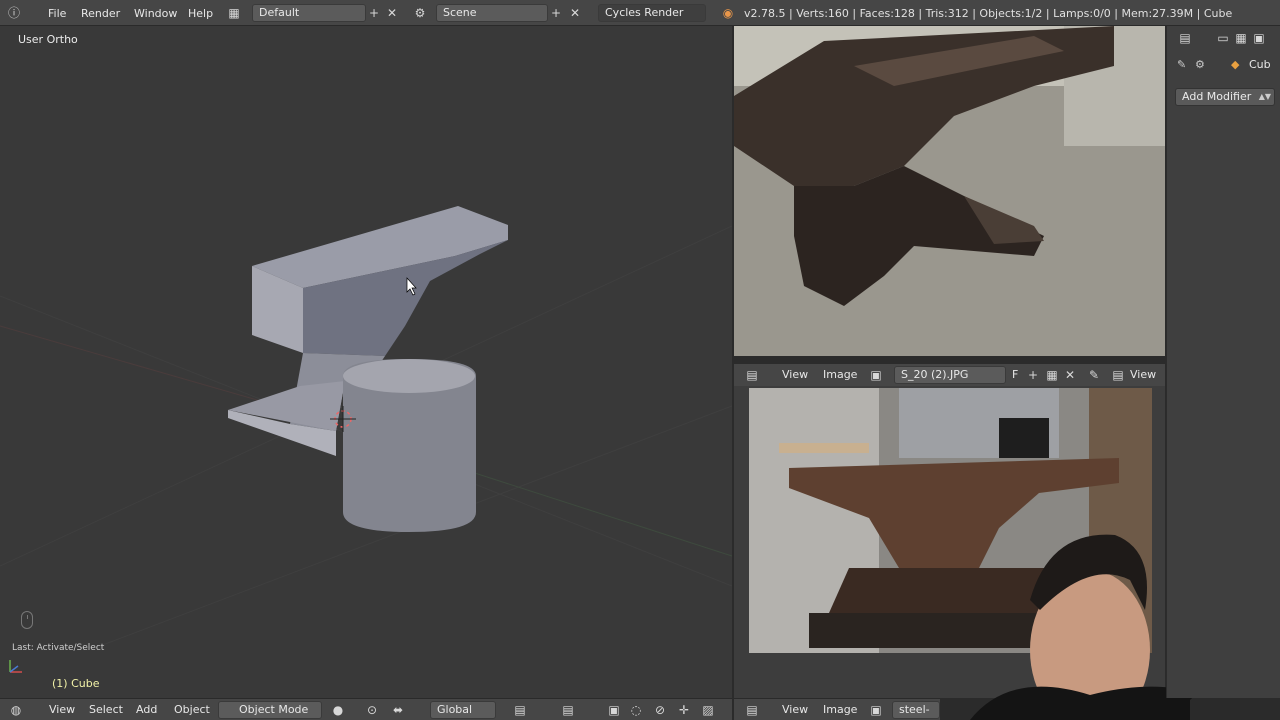  Describe the element at coordinates (1264, 96) in the screenshot. I see `dropdown-arrows-icon: ▲▼` at that location.